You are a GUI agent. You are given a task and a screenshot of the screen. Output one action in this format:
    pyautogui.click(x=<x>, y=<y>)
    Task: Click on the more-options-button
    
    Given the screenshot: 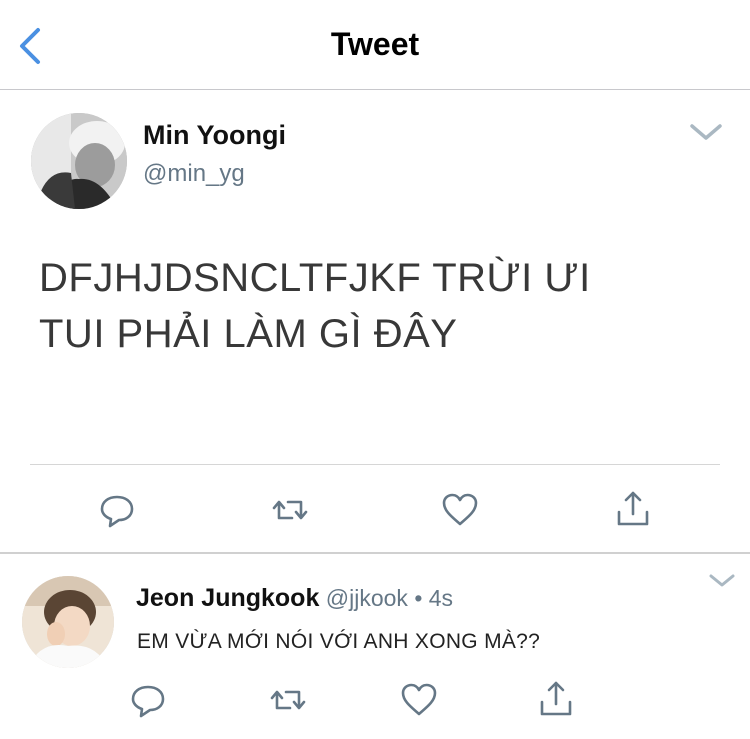 What is the action you would take?
    pyautogui.click(x=706, y=132)
    